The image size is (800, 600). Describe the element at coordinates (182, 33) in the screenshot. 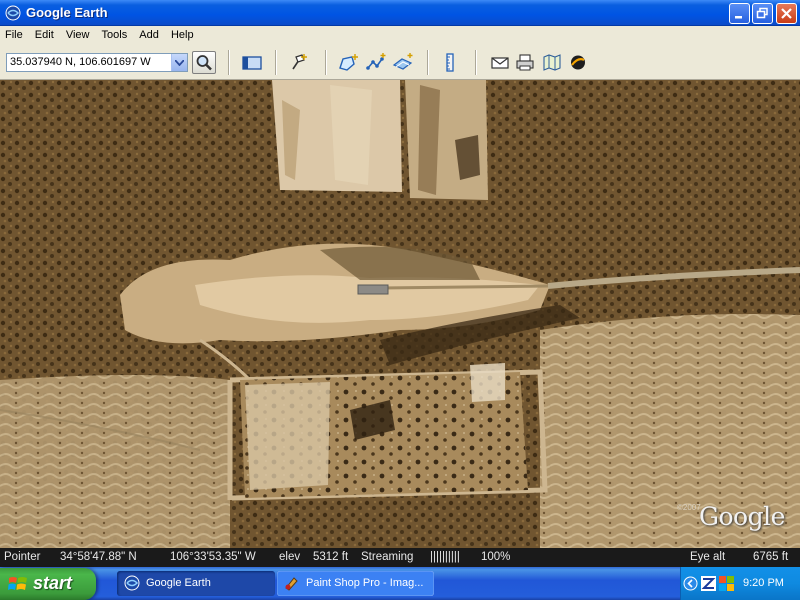

I see `menu-help: Help` at that location.